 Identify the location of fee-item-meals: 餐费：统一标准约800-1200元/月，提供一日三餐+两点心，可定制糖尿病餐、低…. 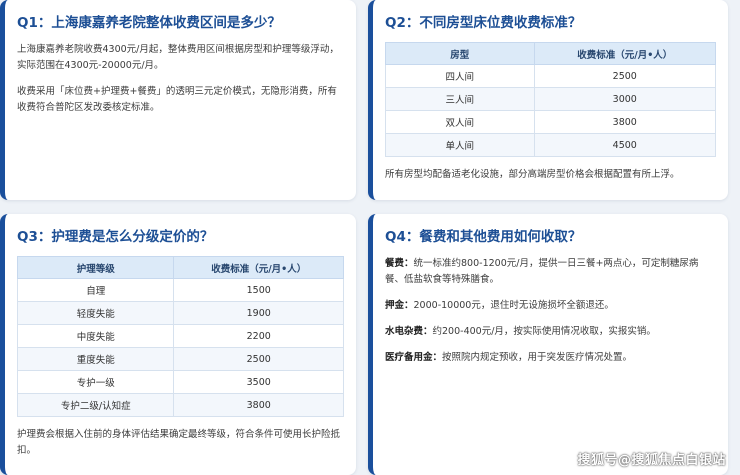
(550, 272).